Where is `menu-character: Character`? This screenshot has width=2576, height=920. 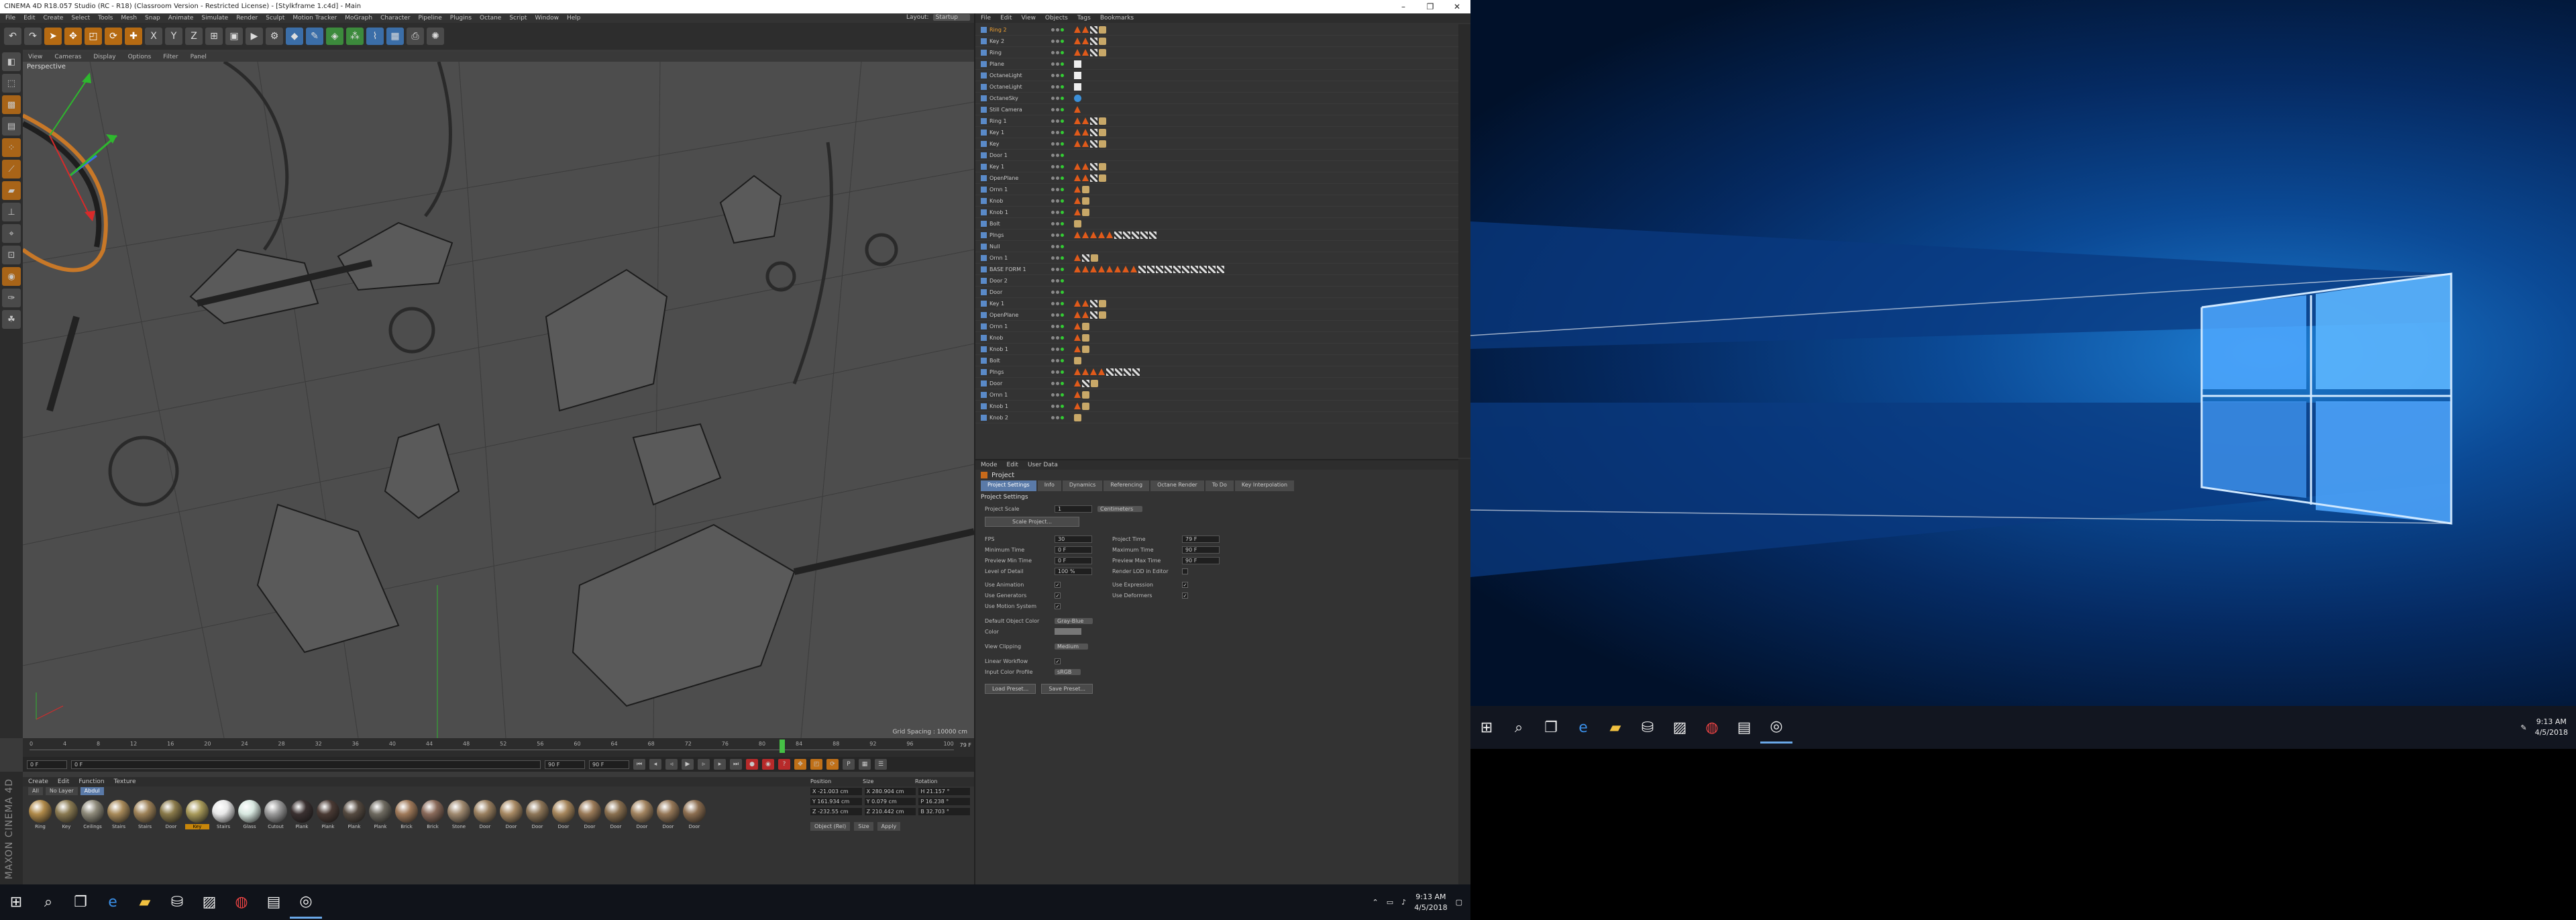 menu-character: Character is located at coordinates (395, 18).